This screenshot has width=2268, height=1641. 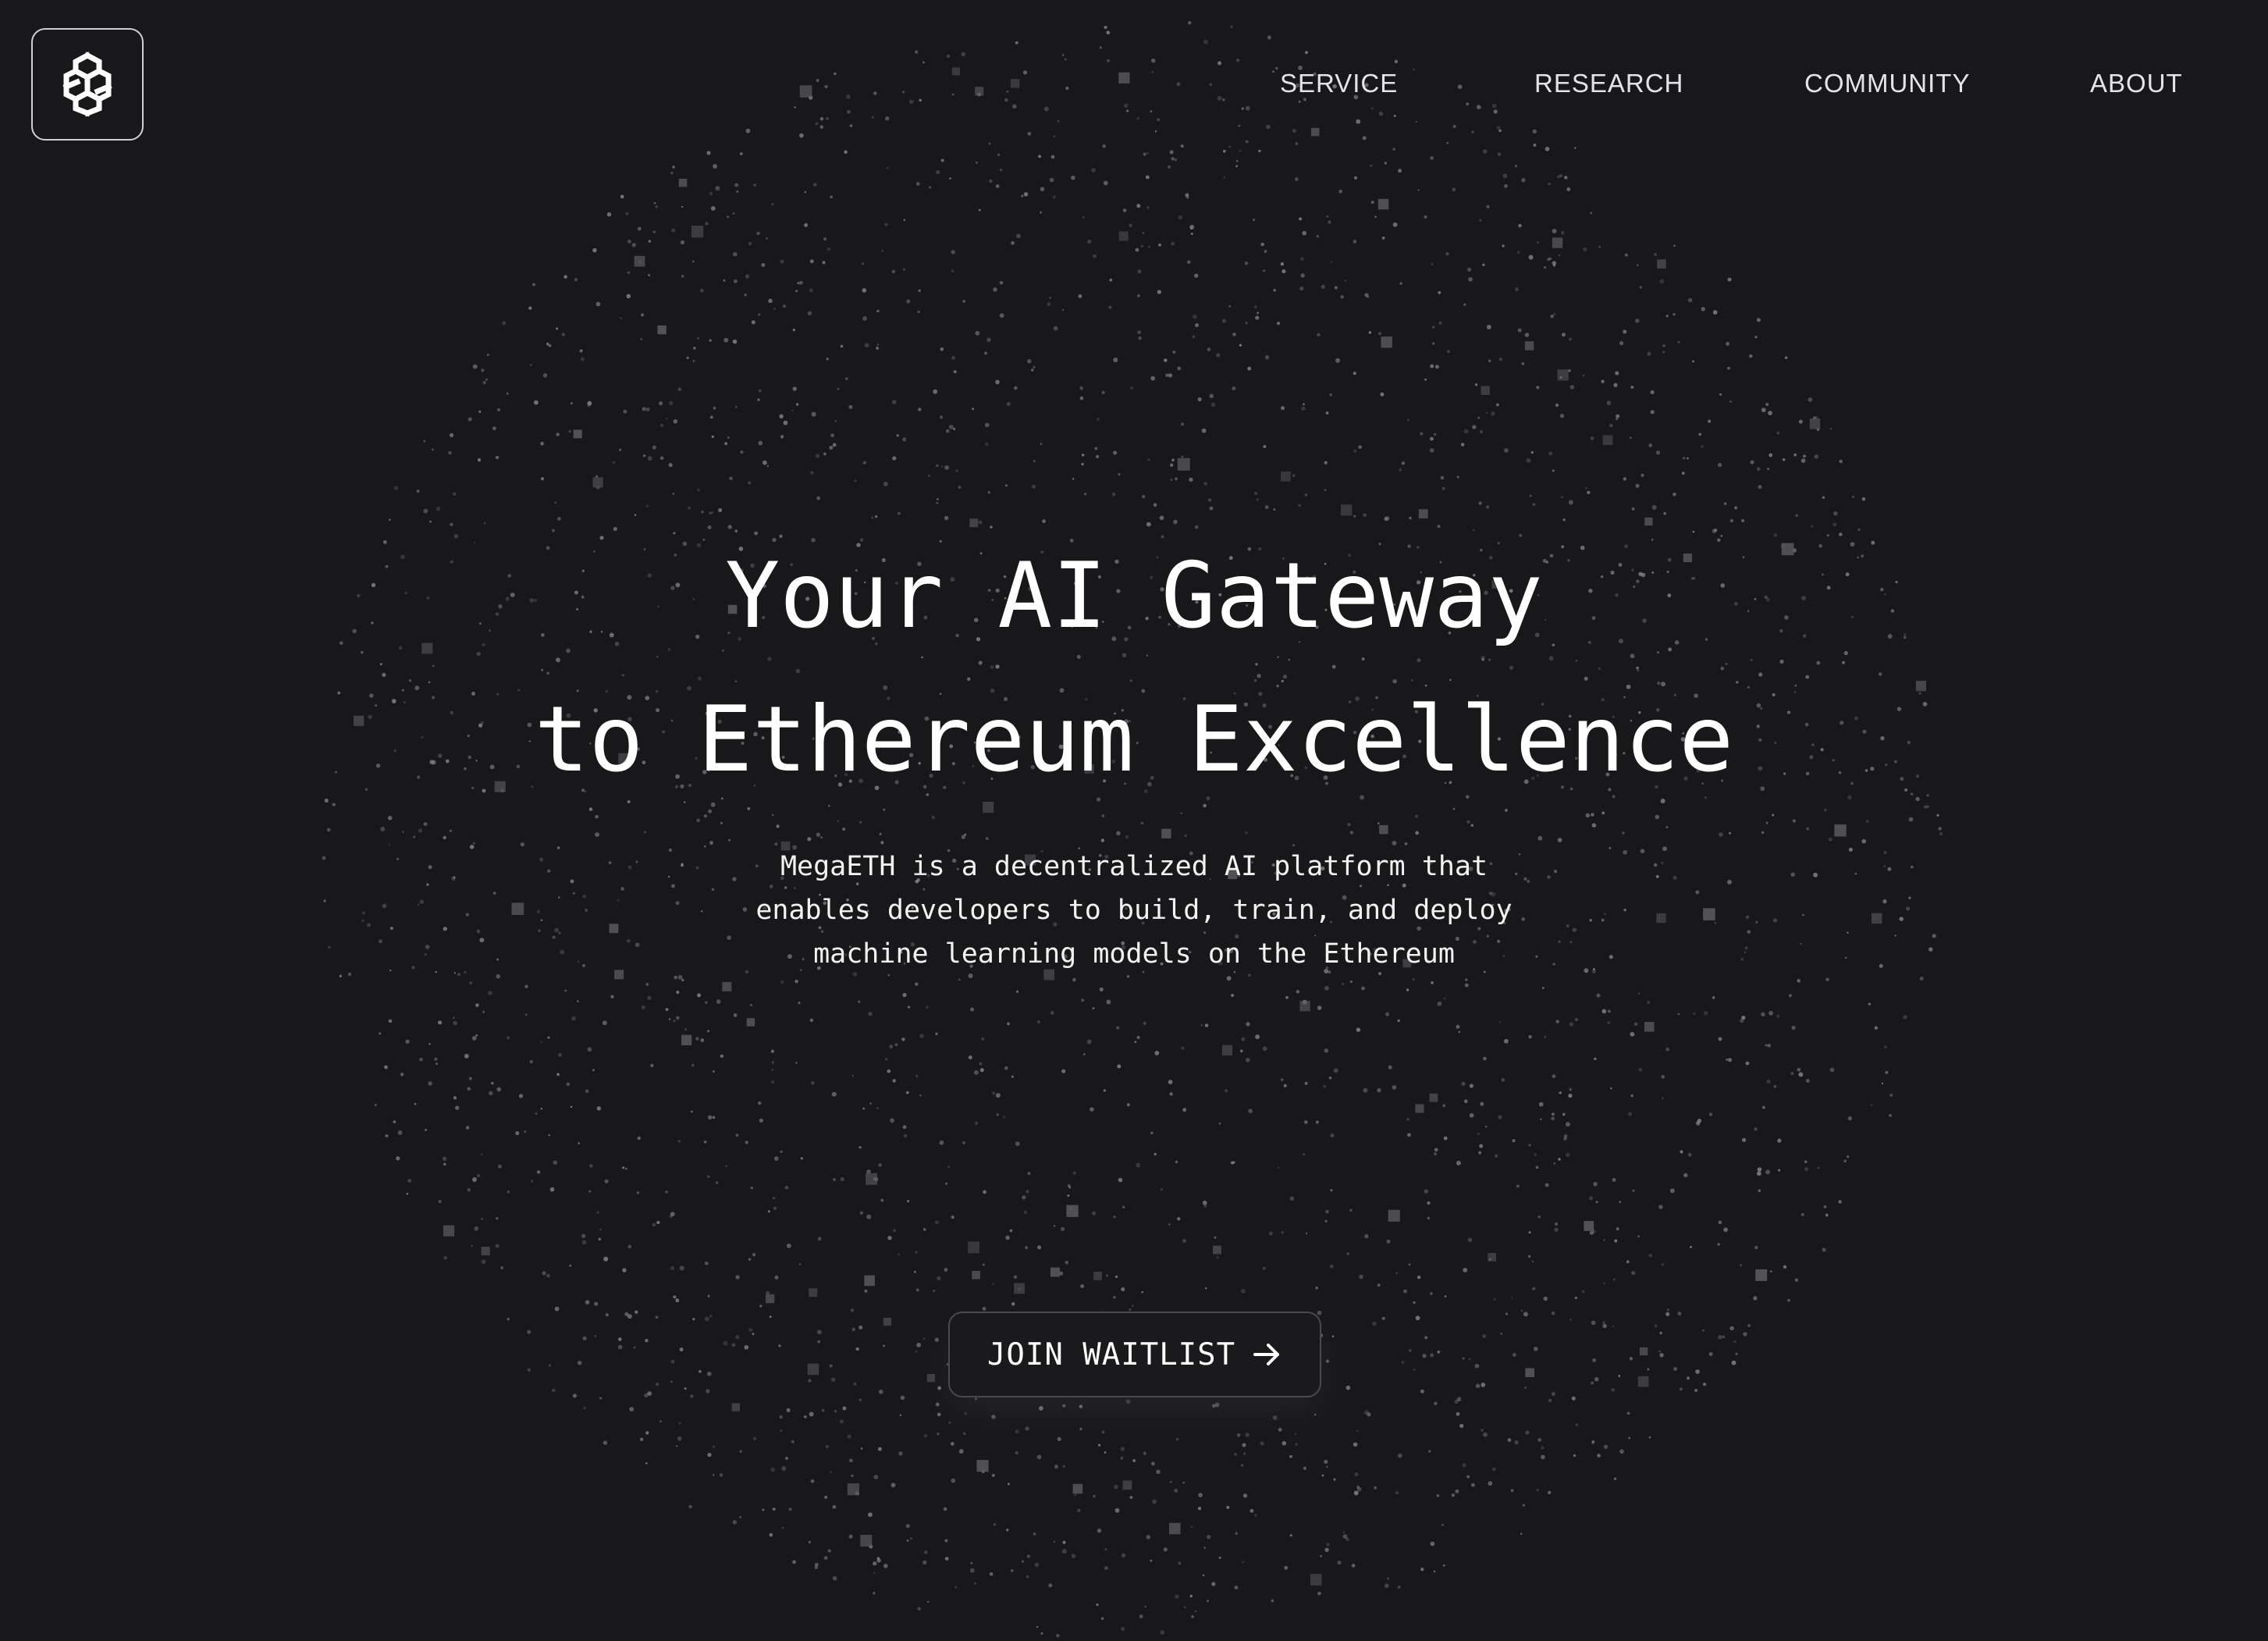 What do you see at coordinates (1887, 83) in the screenshot?
I see `nav-item-community: COMMUNITY` at bounding box center [1887, 83].